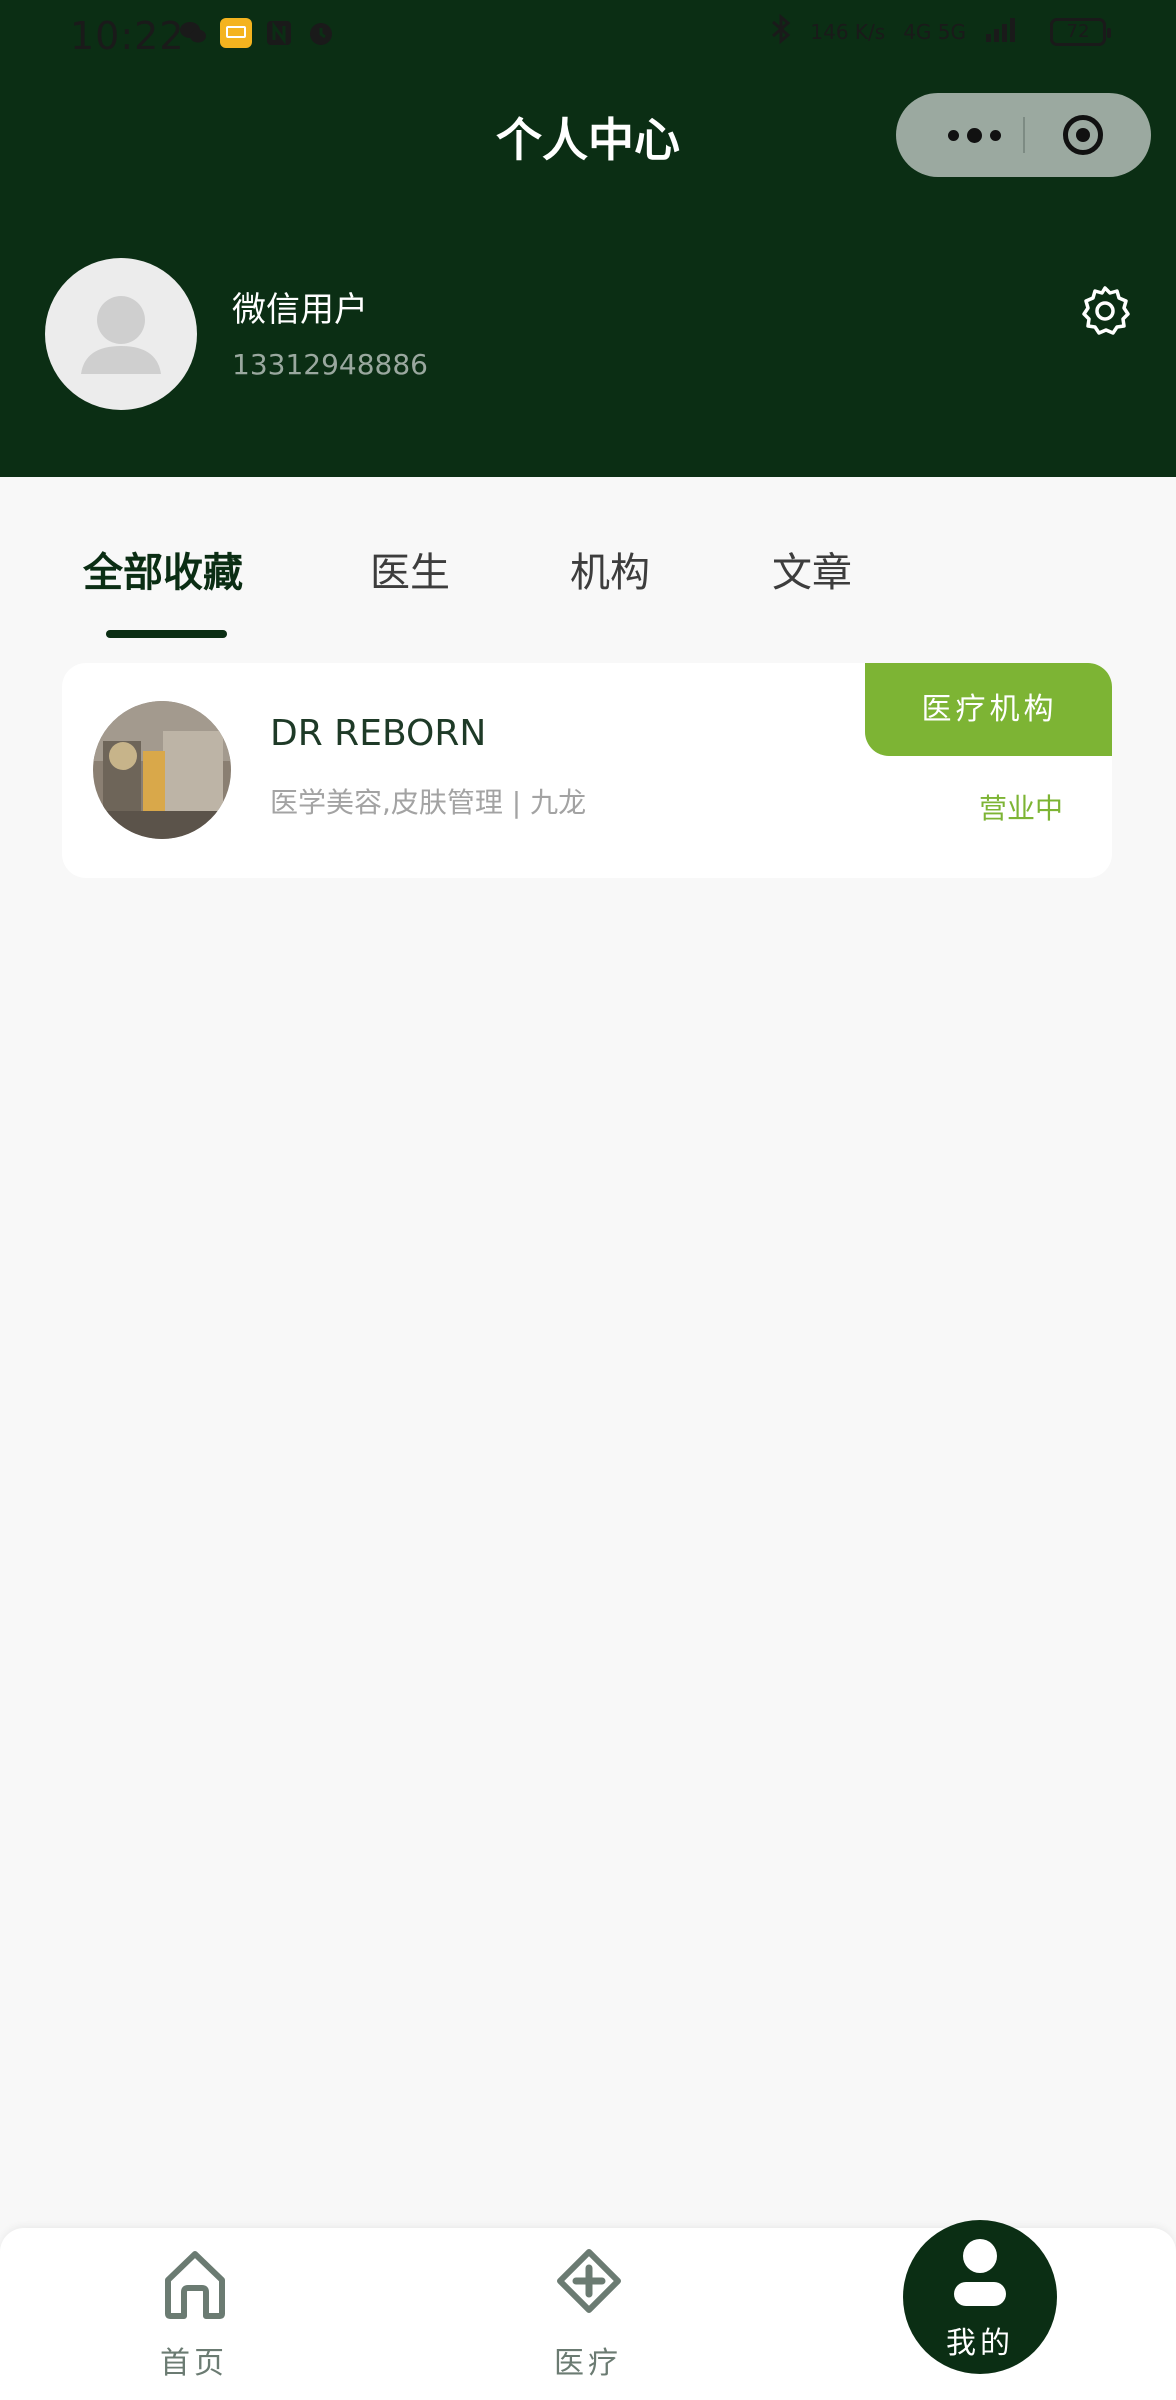 This screenshot has height=2400, width=1176. I want to click on card-subtitle: 医学美容,皮肤管理 | 九龙, so click(428, 802).